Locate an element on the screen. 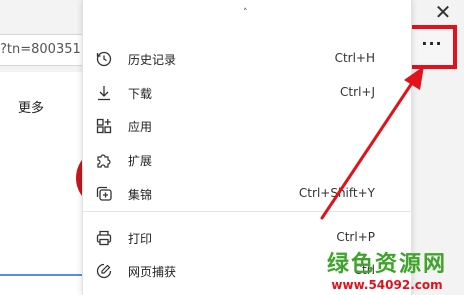  extensions-icon is located at coordinates (104, 161).